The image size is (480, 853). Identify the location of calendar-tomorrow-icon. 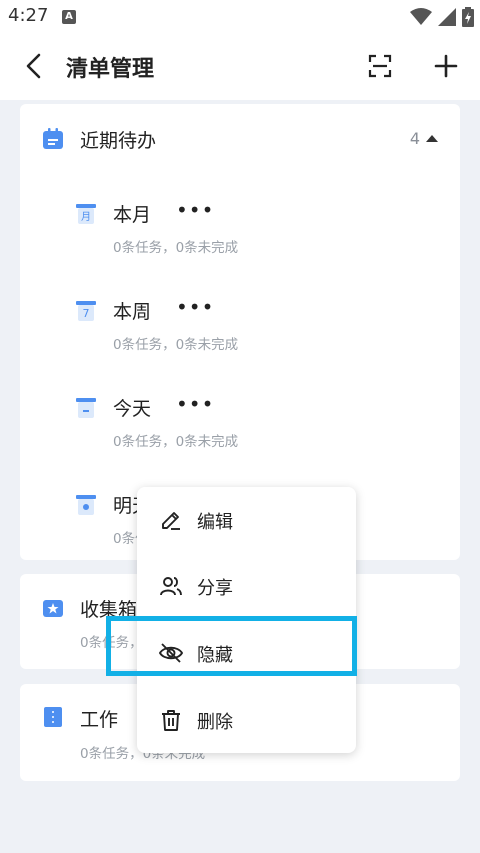
(86, 505).